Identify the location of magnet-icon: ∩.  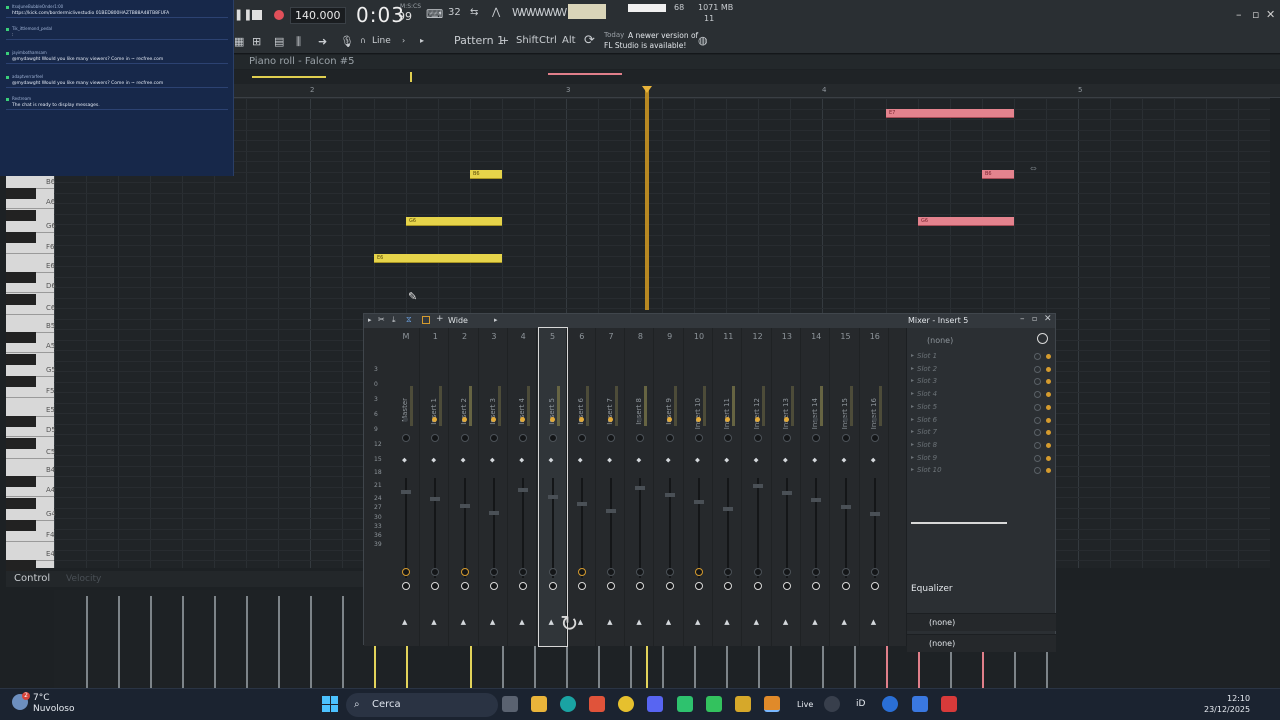
(363, 40).